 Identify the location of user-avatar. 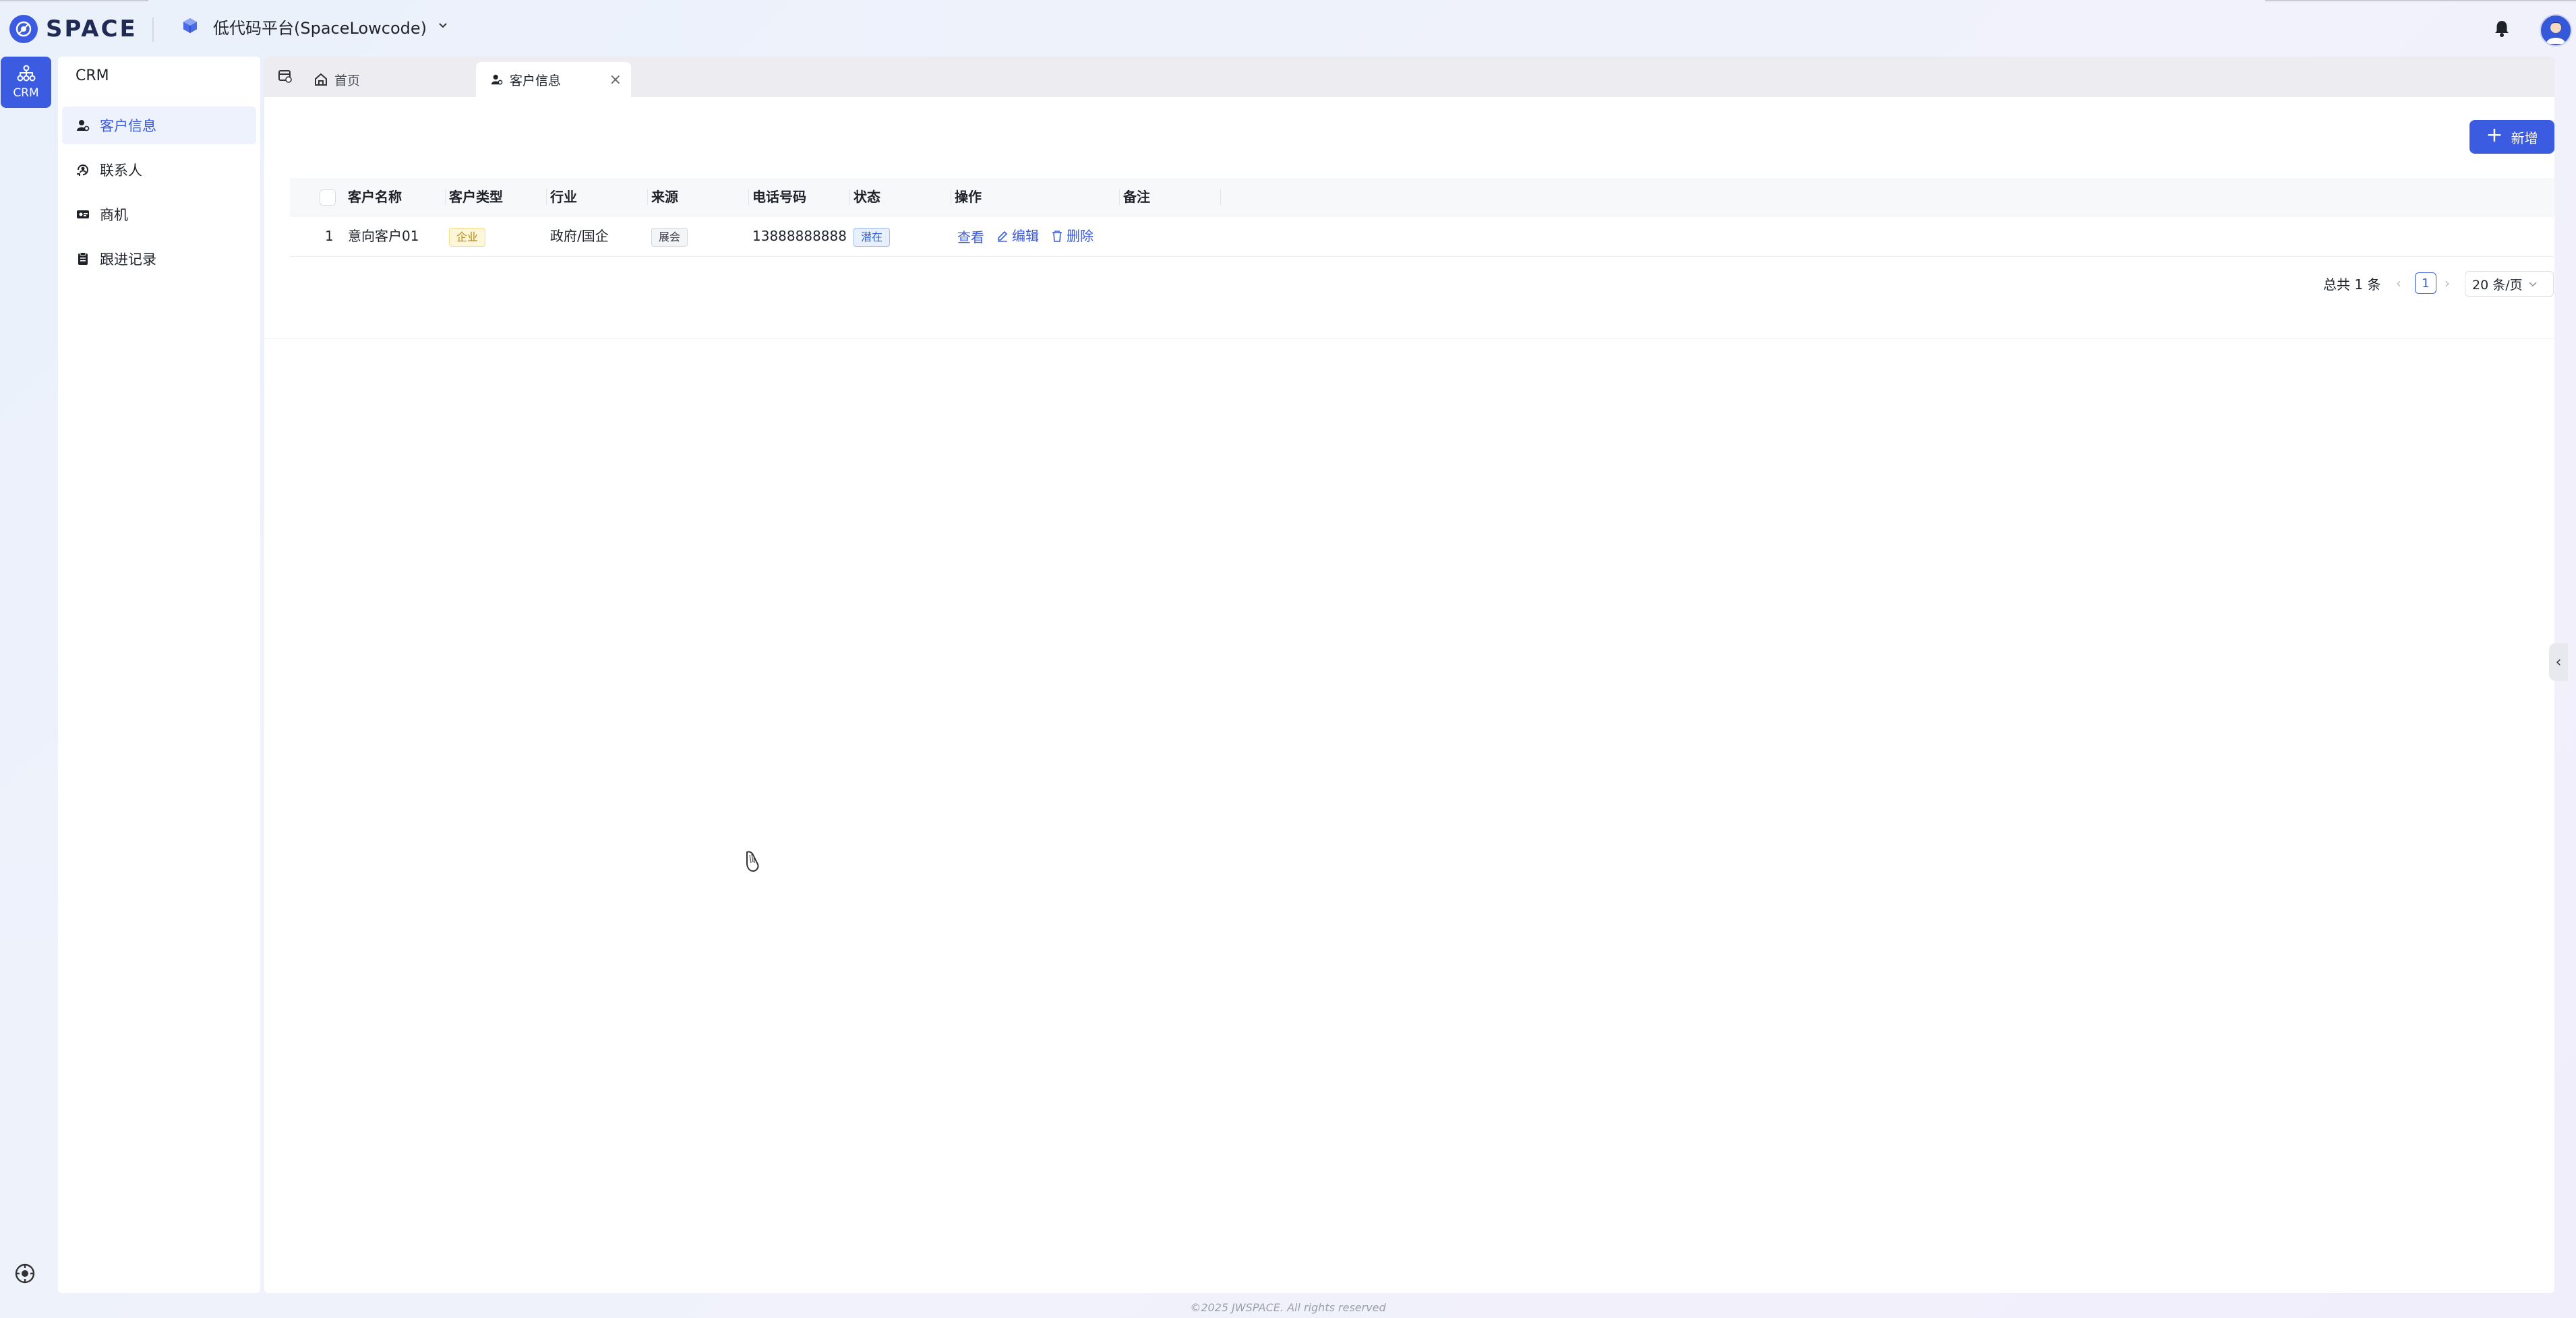
(2556, 30).